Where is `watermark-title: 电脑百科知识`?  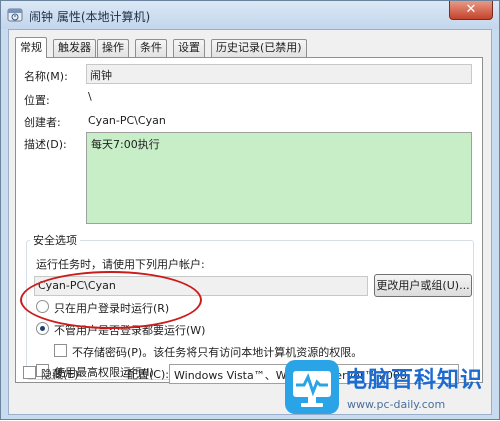 watermark-title: 电脑百科知识 is located at coordinates (414, 380).